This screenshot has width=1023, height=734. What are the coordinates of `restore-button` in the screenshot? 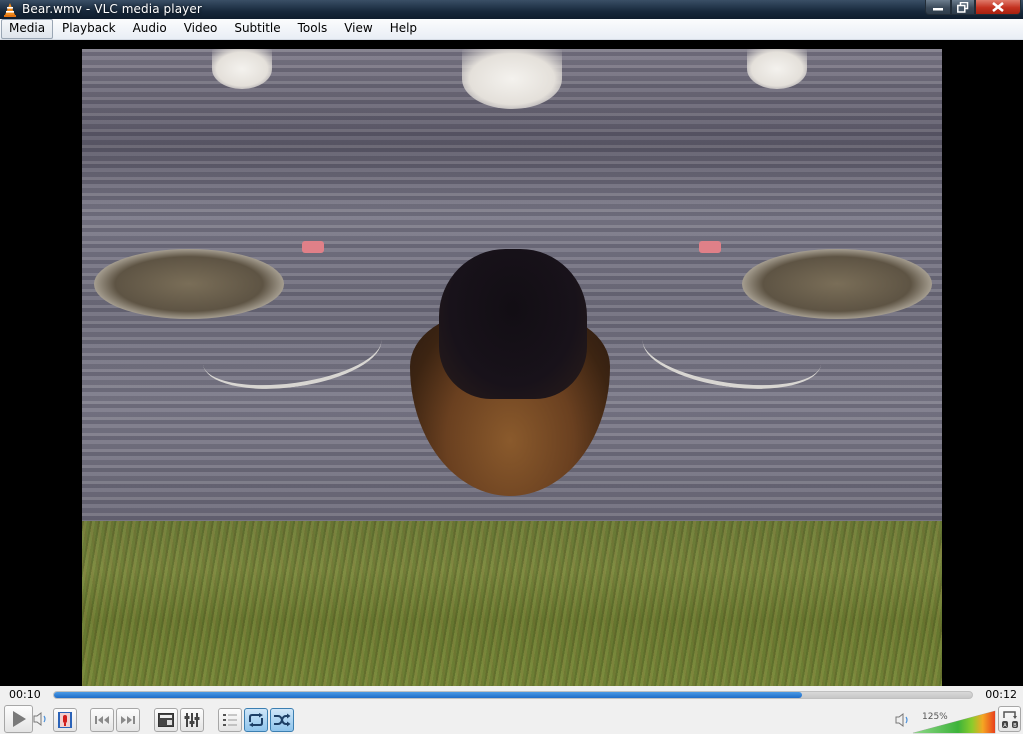 It's located at (963, 7).